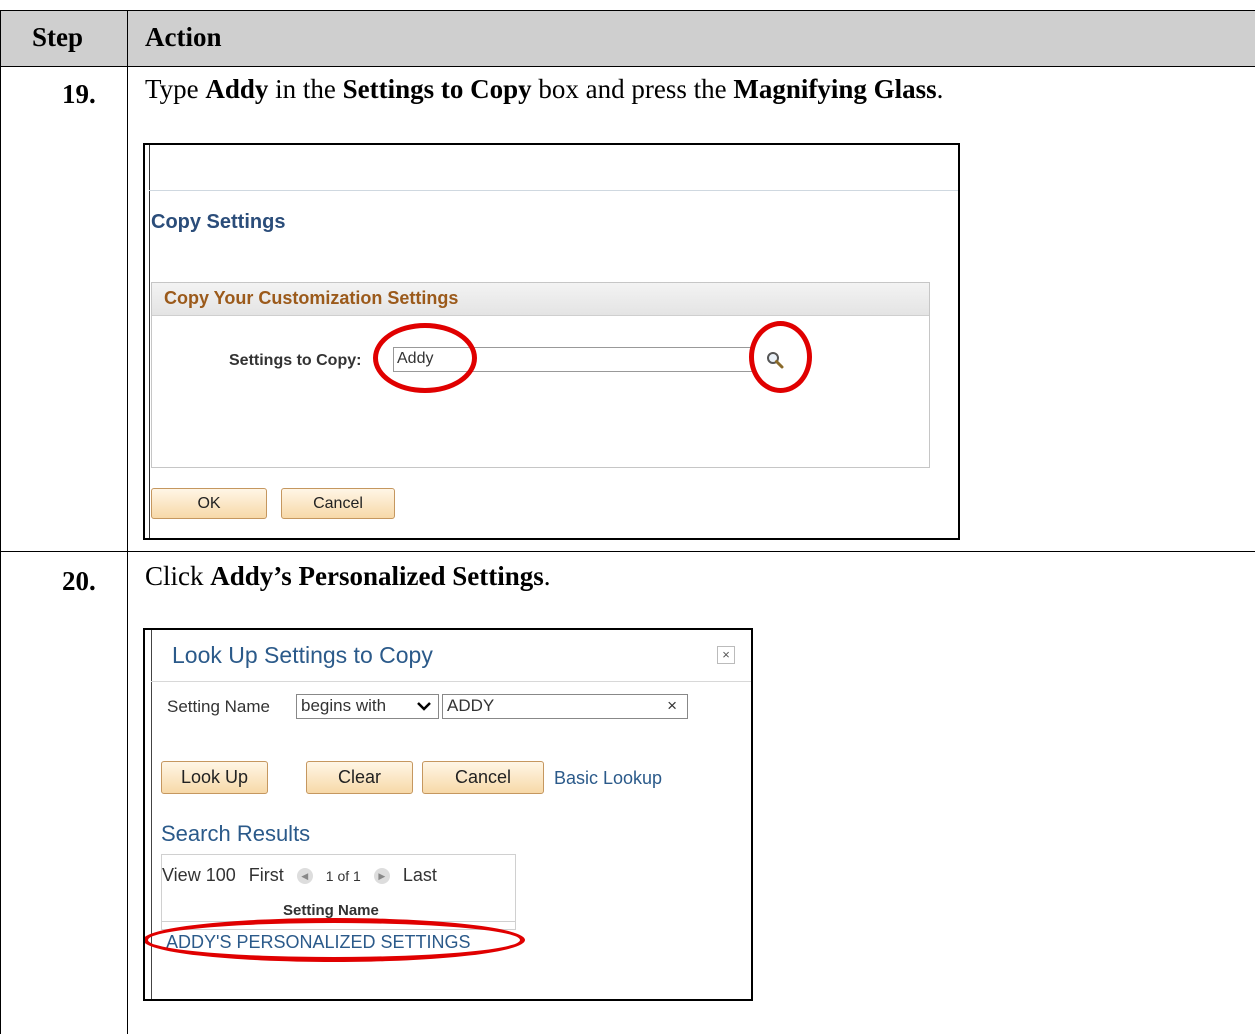 Image resolution: width=1255 pixels, height=1034 pixels. I want to click on setting-name-label: Setting Name, so click(218, 706).